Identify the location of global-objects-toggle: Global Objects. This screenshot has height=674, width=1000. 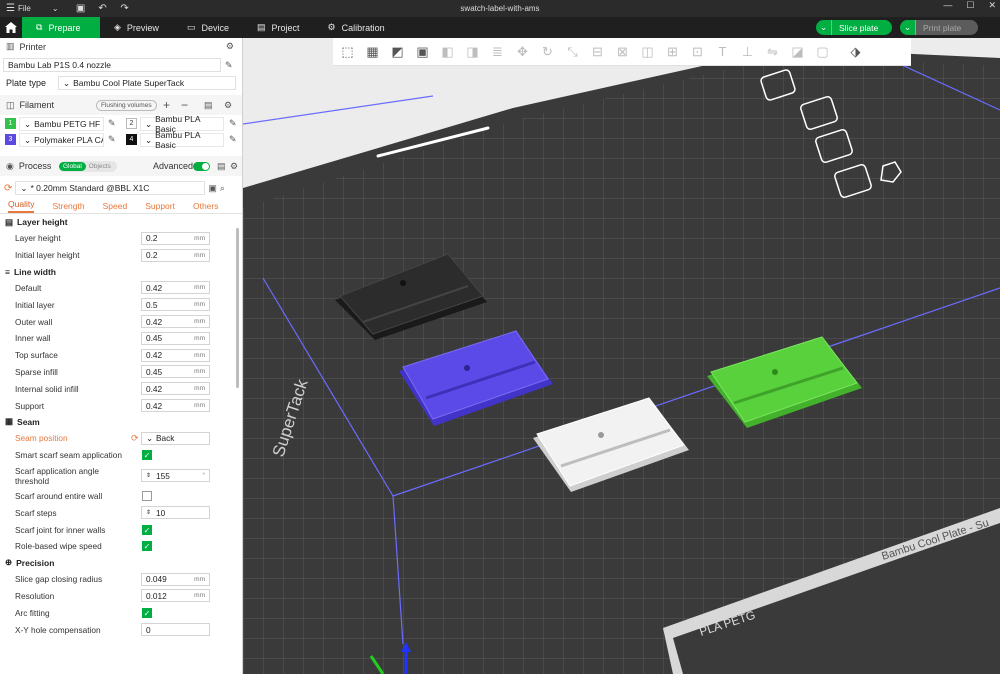
(88, 166).